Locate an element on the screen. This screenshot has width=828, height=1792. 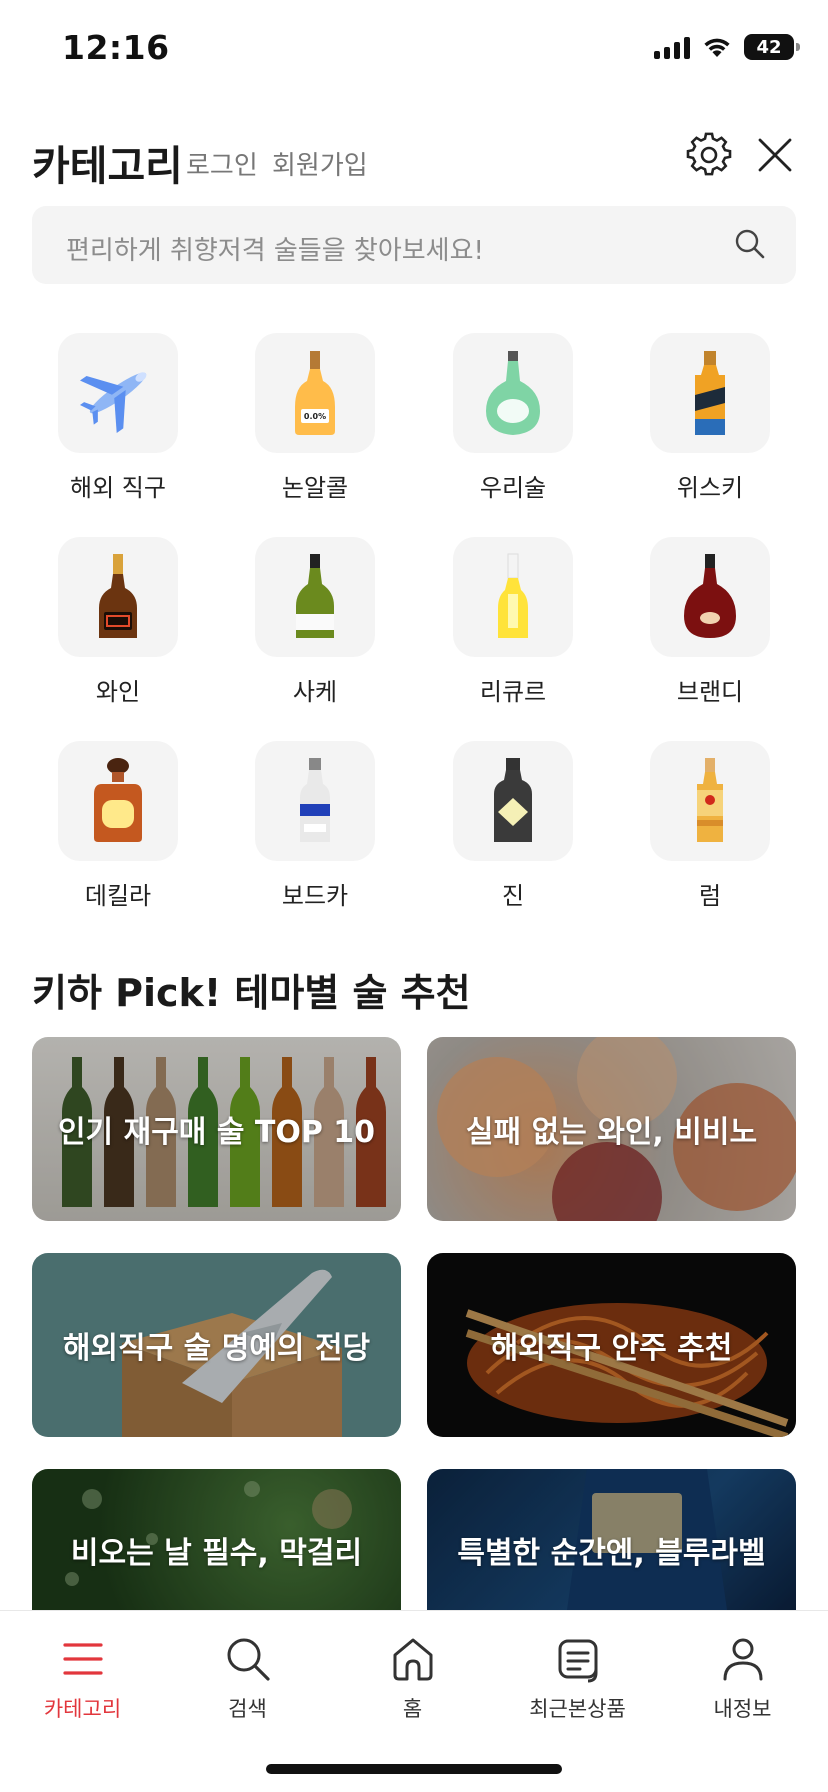
home-indicator is located at coordinates (414, 1769).